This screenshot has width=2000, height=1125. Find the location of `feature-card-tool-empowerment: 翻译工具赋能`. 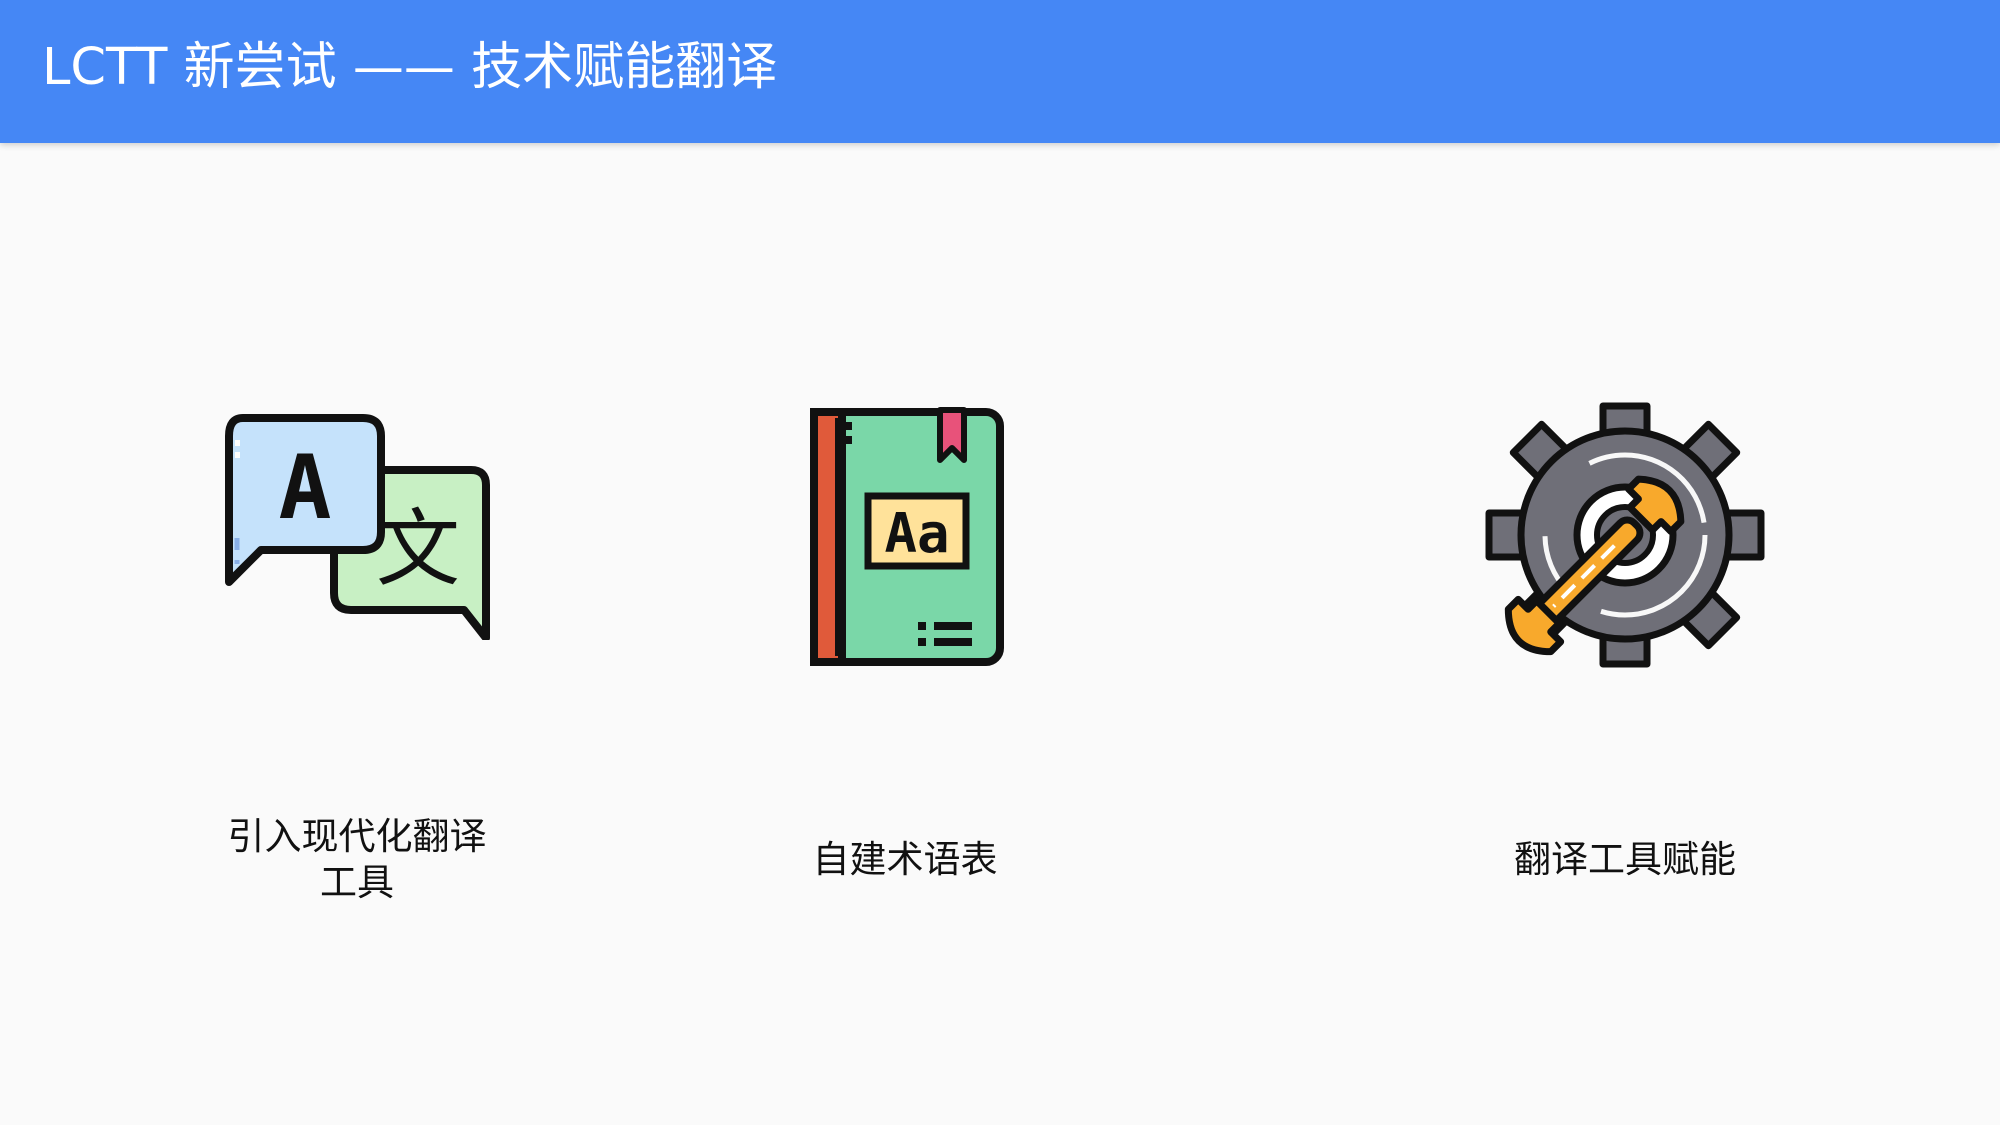

feature-card-tool-empowerment: 翻译工具赋能 is located at coordinates (1625, 660).